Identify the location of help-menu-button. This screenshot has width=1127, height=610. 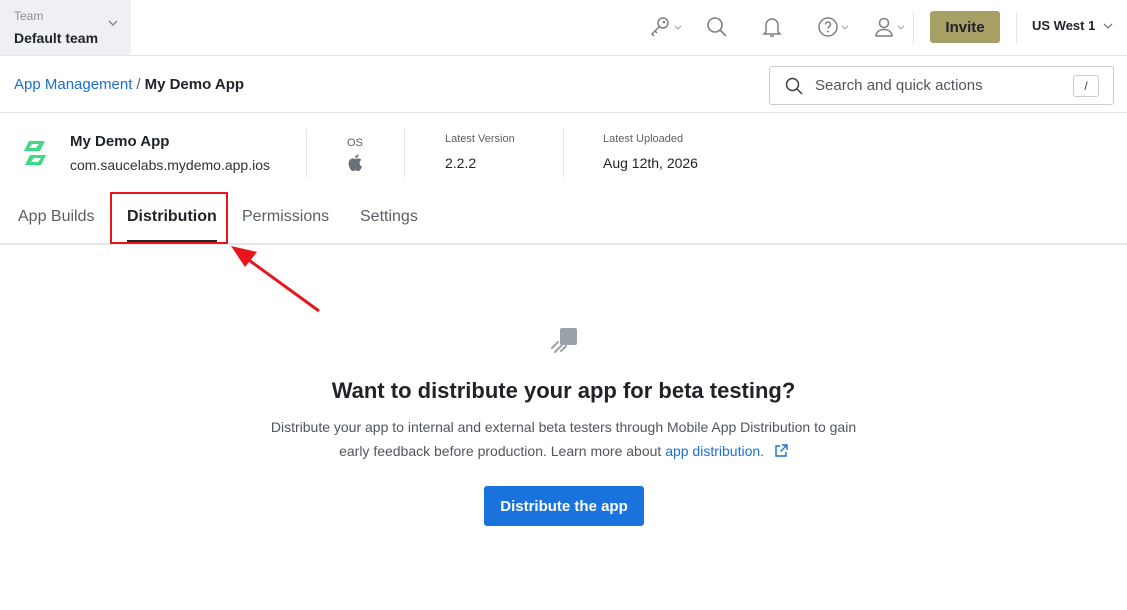
(833, 27).